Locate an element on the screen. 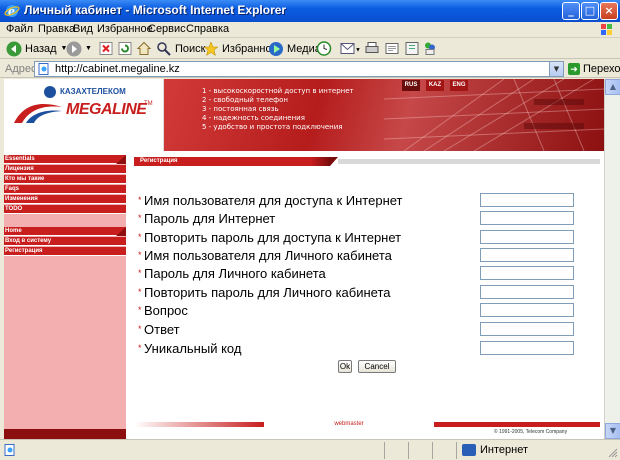 Image resolution: width=620 pixels, height=460 pixels. security-zone: Интернет is located at coordinates (495, 450).